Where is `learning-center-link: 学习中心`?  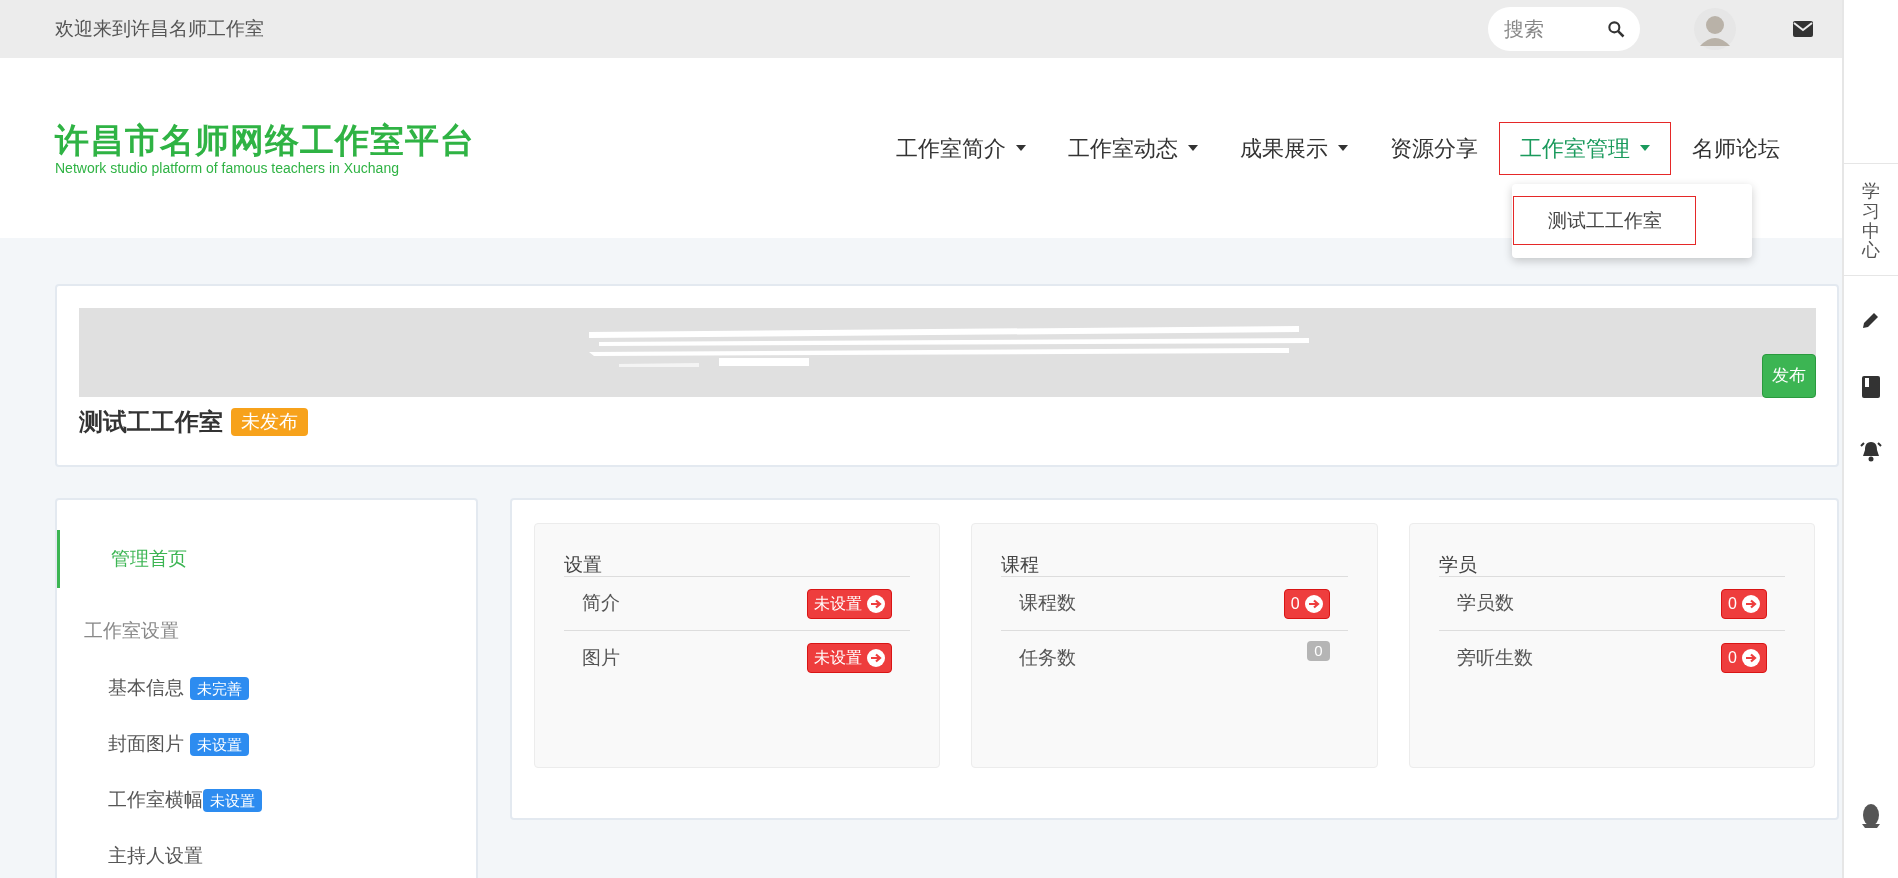
learning-center-link: 学习中心 is located at coordinates (1871, 222).